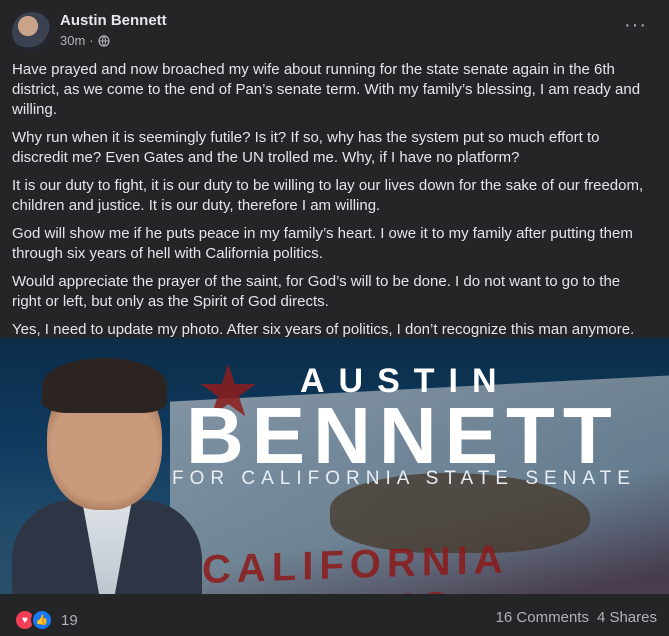 The height and width of the screenshot is (636, 669). I want to click on more-options-icon: ···, so click(635, 25).